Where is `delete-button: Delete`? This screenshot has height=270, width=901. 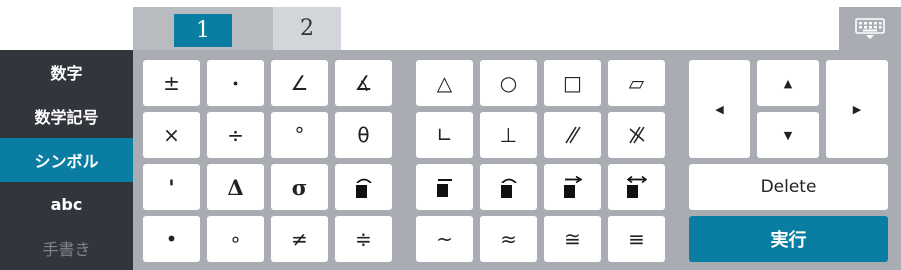 delete-button: Delete is located at coordinates (788, 187).